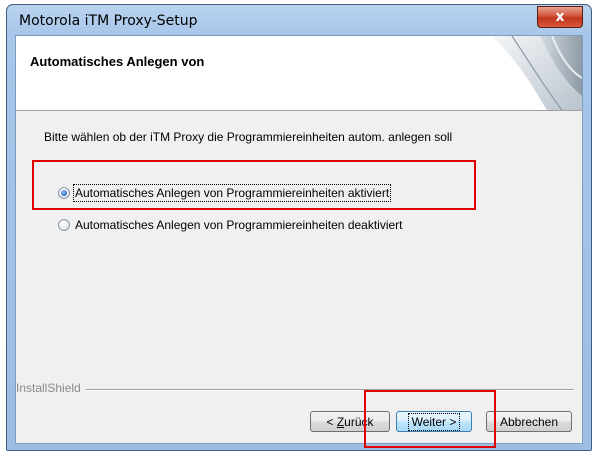 This screenshot has width=598, height=455. I want to click on banner-title: Automatisches Anlegen von, so click(117, 61).